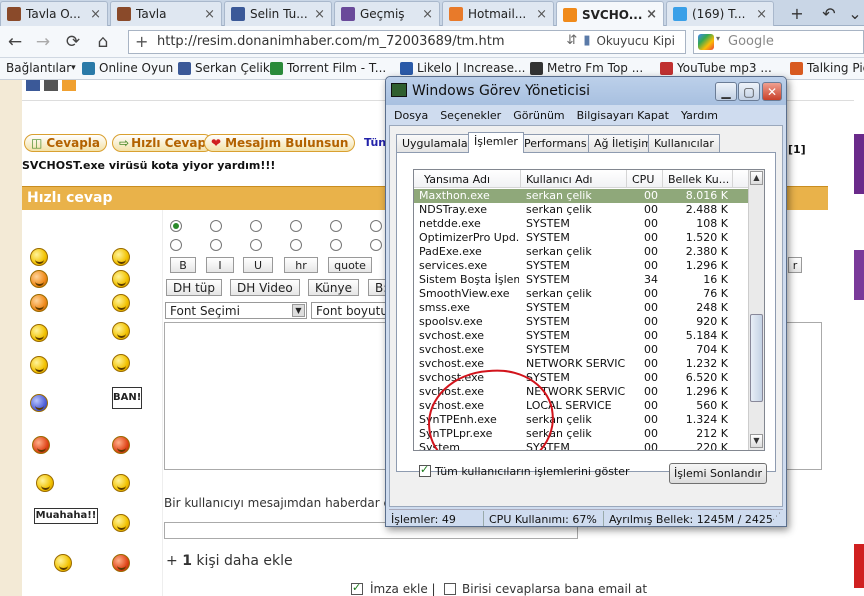  What do you see at coordinates (749, 91) in the screenshot?
I see `maximize-button: ▢` at bounding box center [749, 91].